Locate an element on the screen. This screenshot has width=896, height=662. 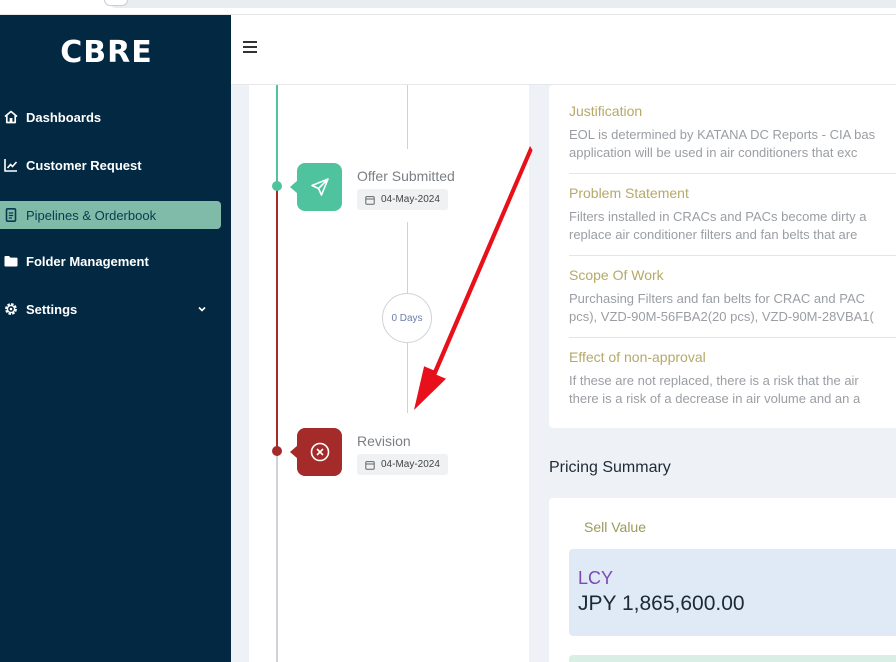
home-icon is located at coordinates (13, 117).